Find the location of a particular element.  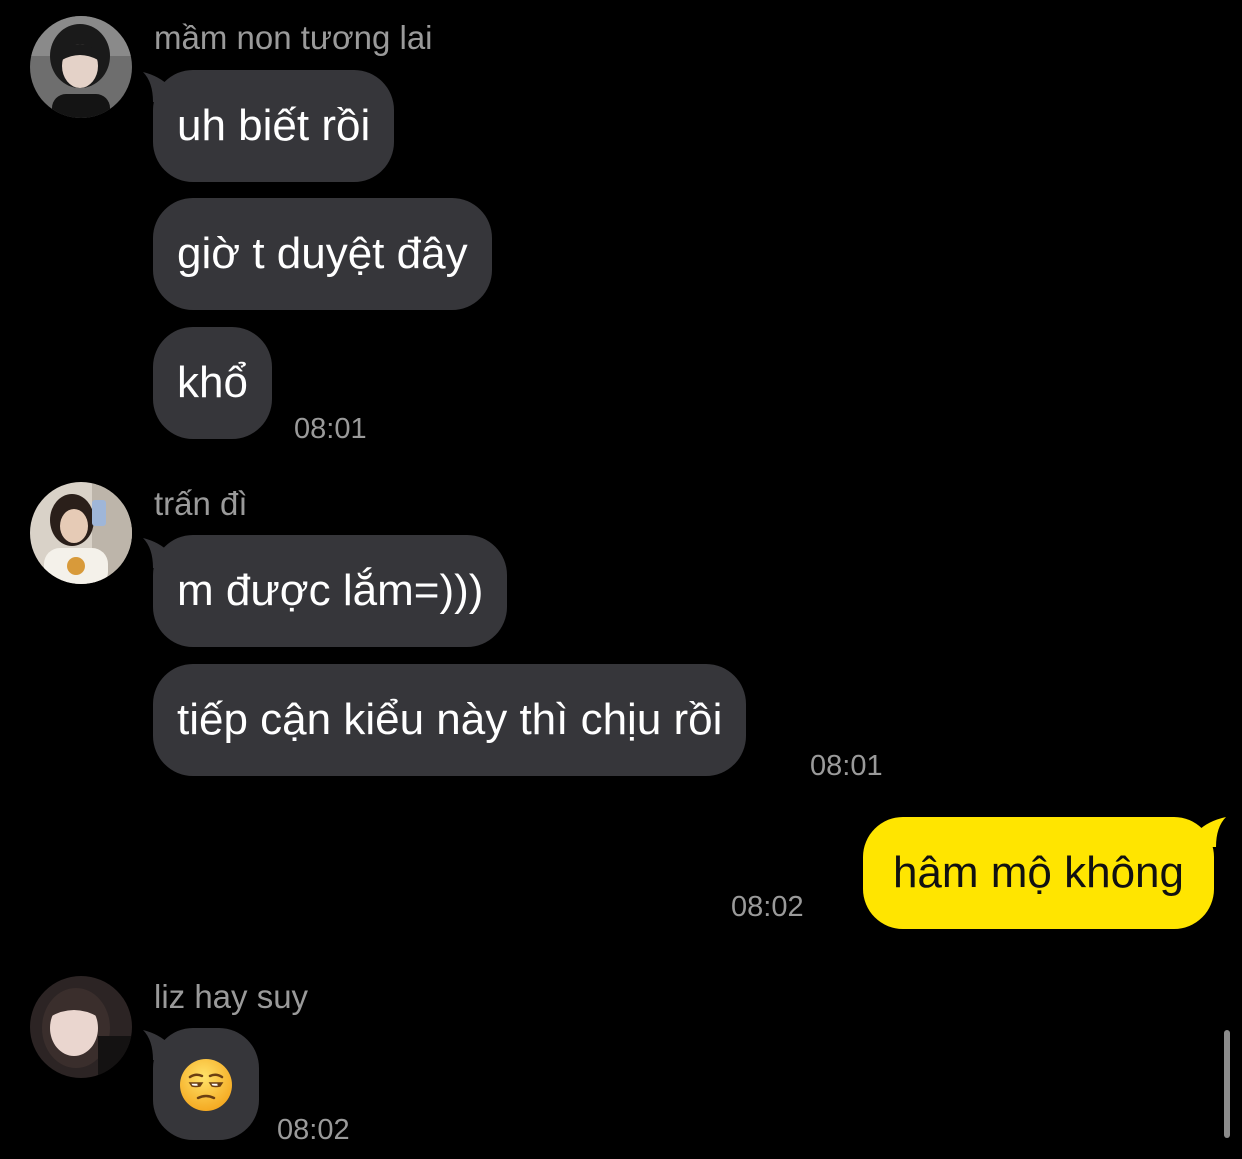

message-bubble: uh biết rồi is located at coordinates (274, 126).